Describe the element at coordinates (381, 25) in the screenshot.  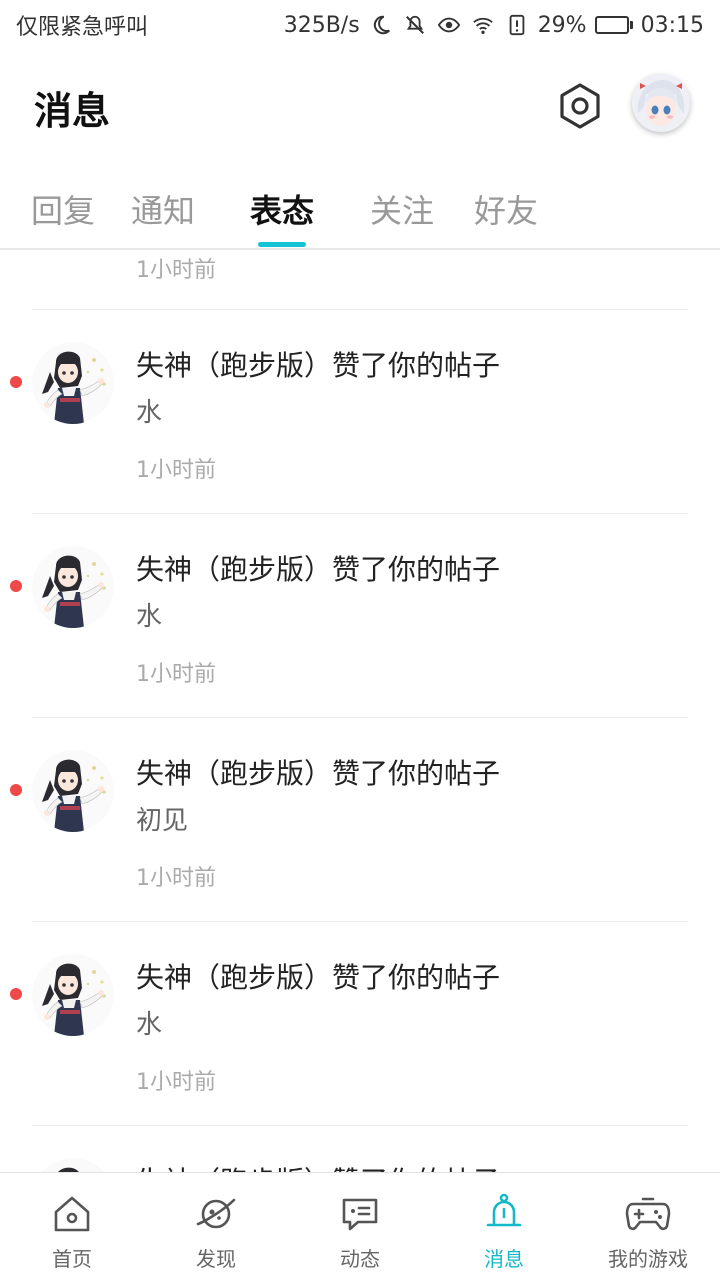
I see `moon-icon` at that location.